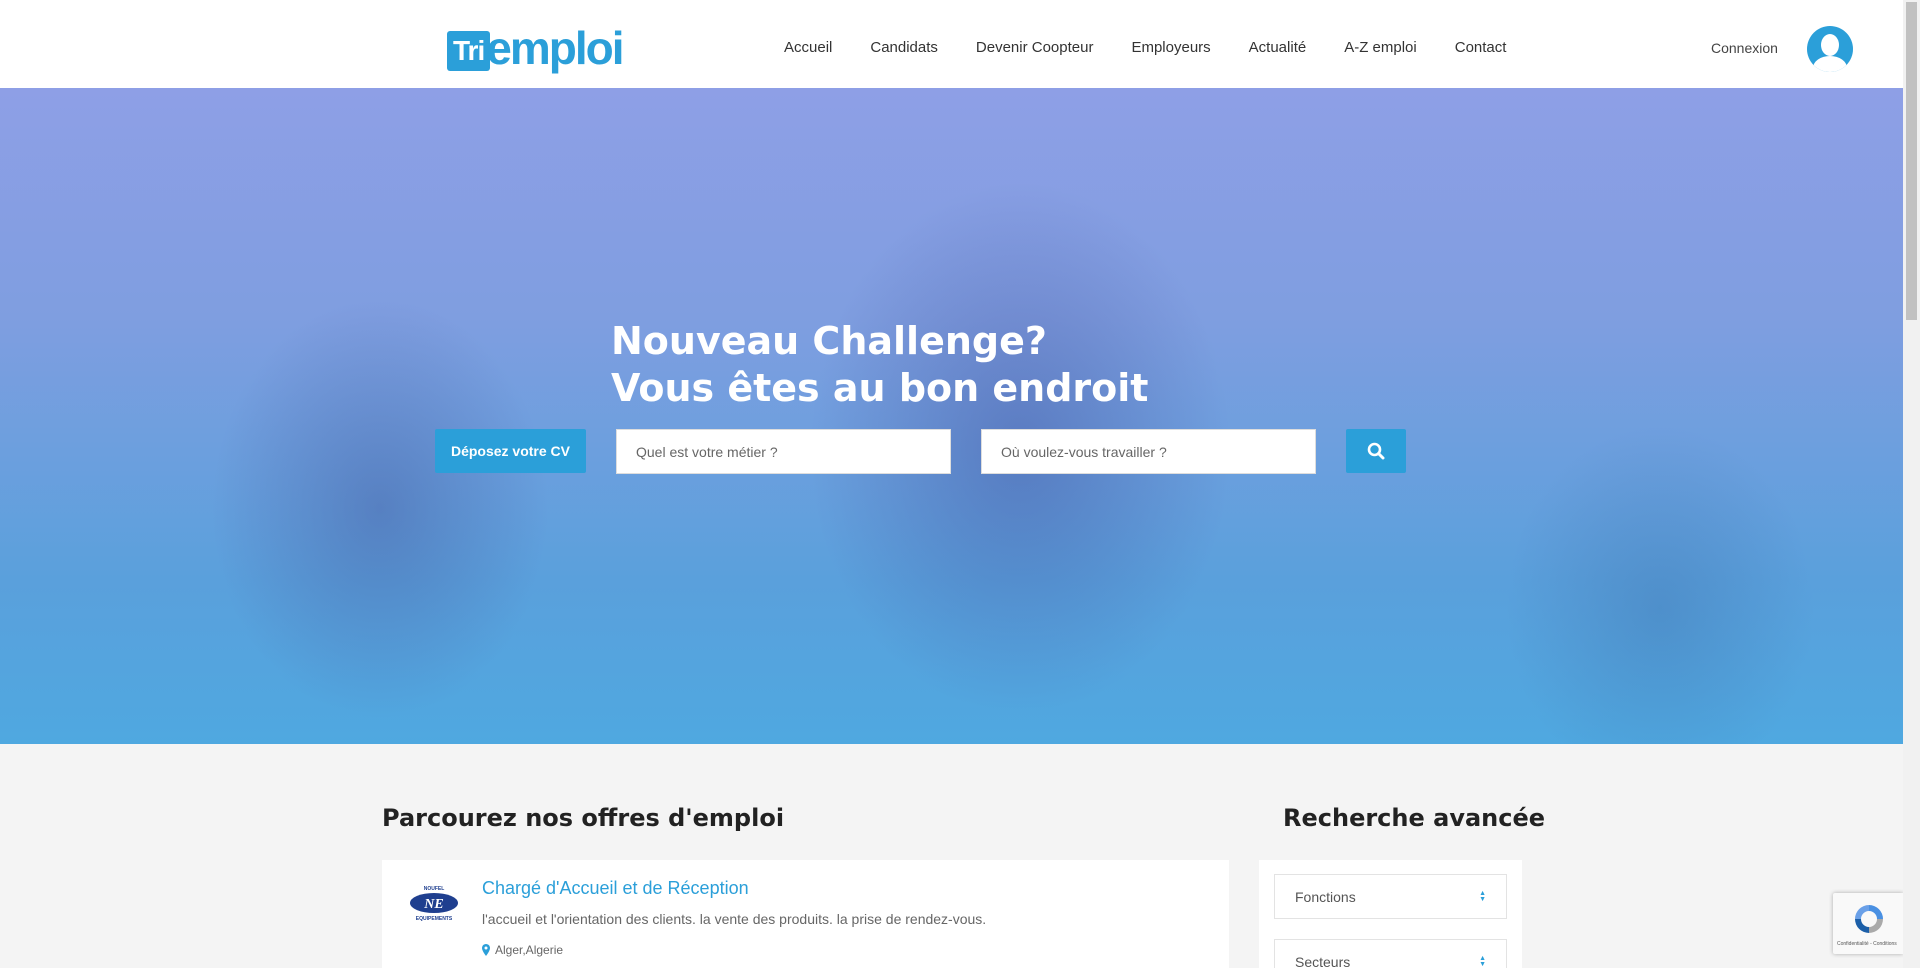  What do you see at coordinates (829, 341) in the screenshot?
I see `hero-title-line1: Nouveau Challenge?` at bounding box center [829, 341].